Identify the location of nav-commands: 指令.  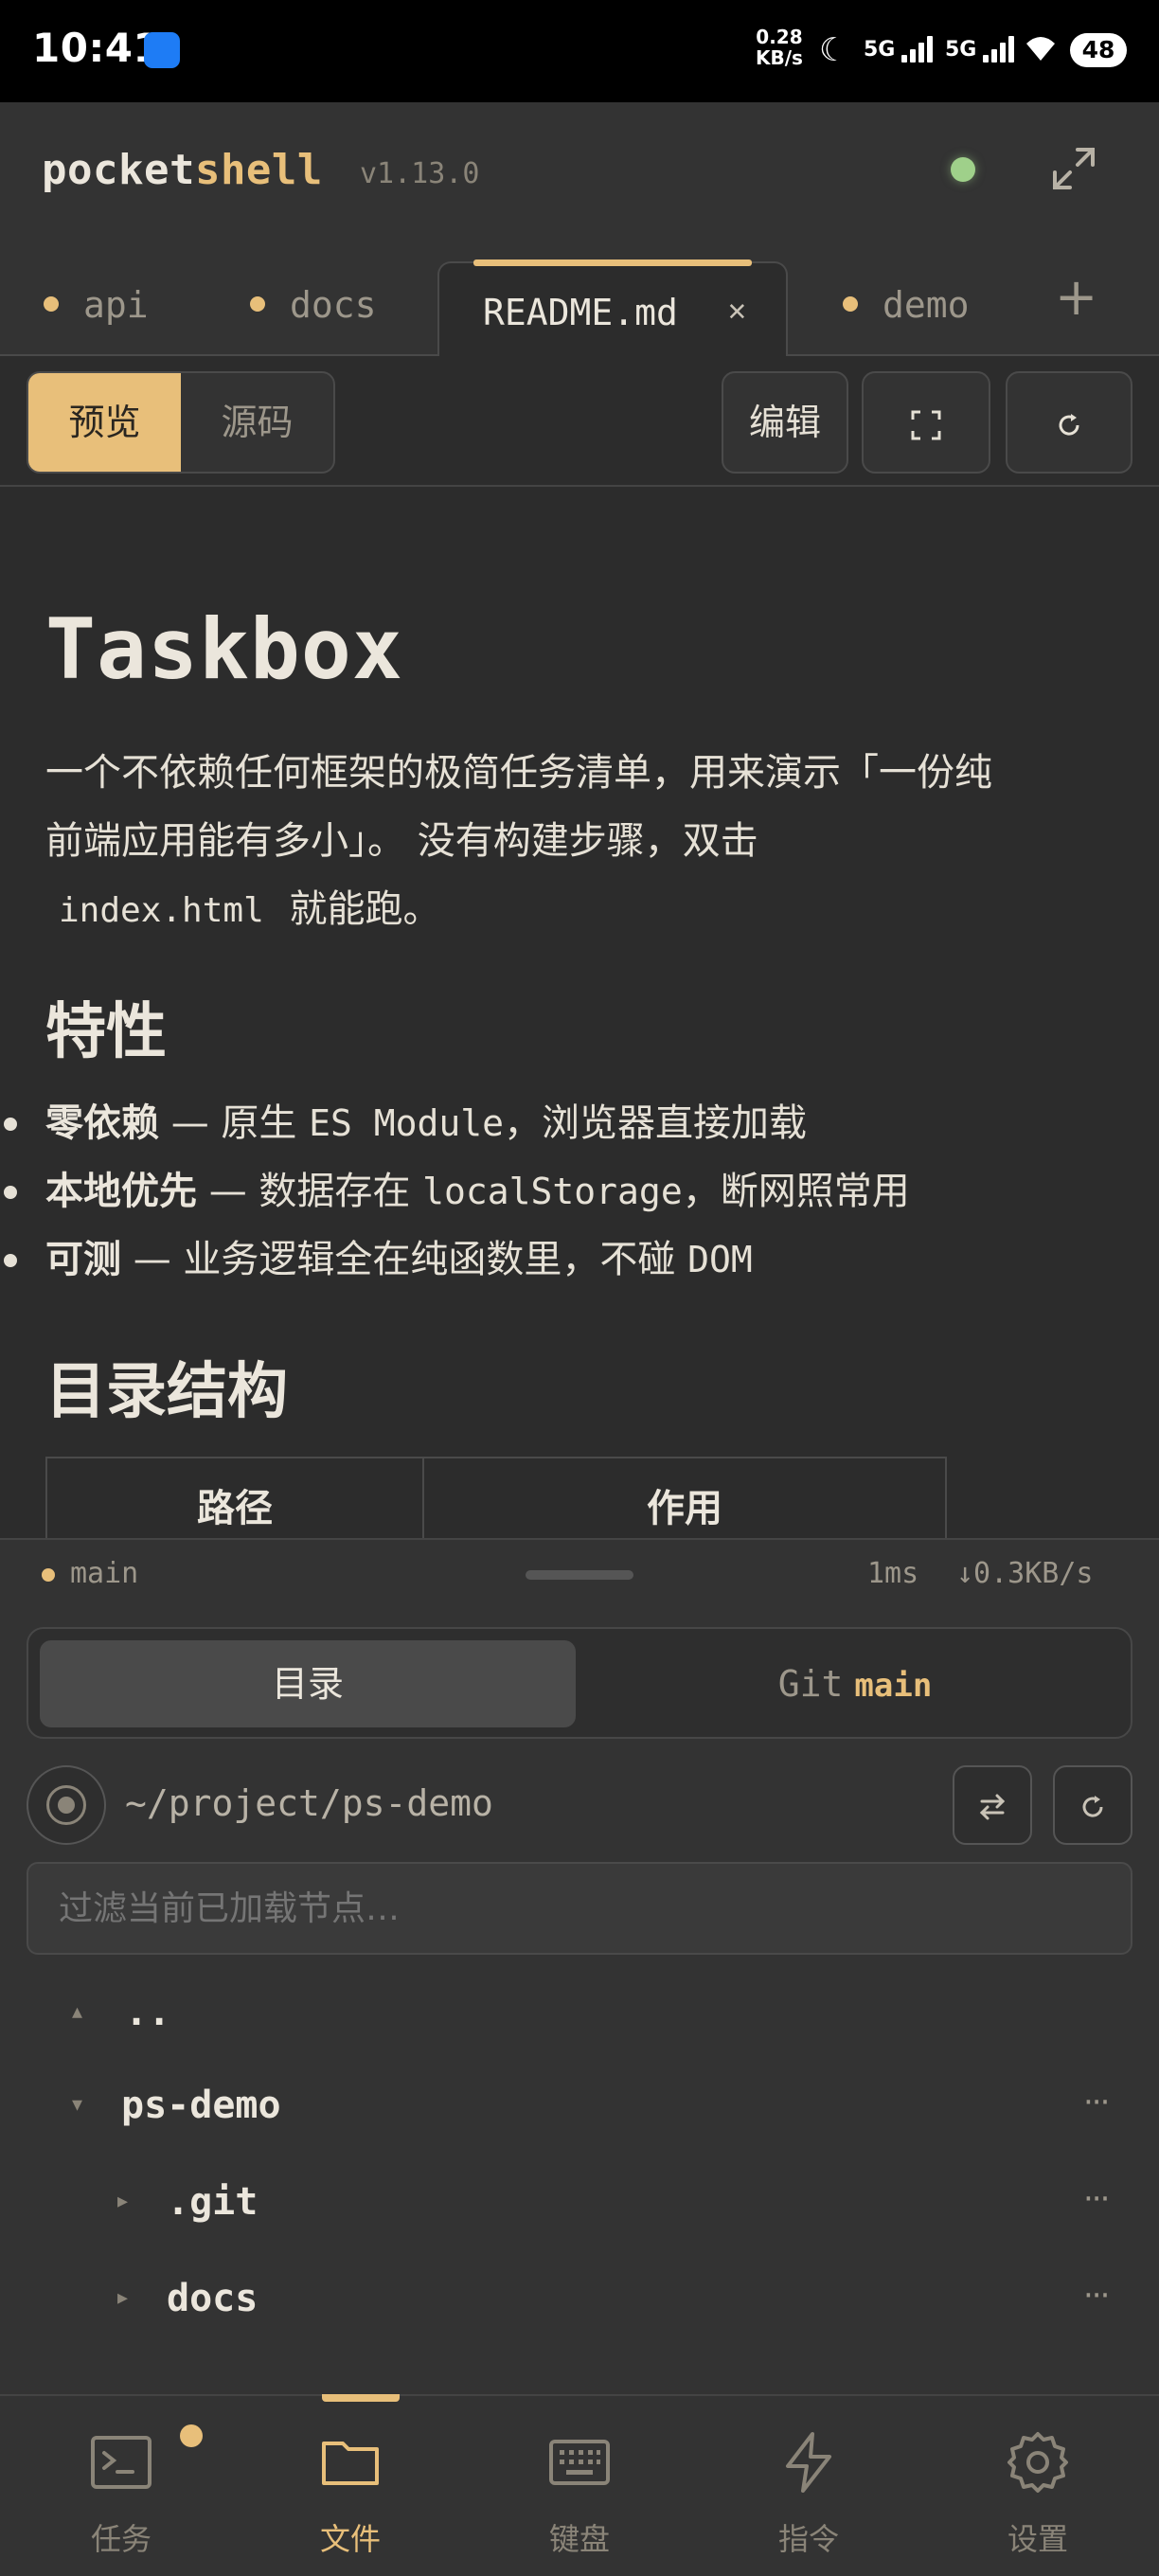
(809, 2486).